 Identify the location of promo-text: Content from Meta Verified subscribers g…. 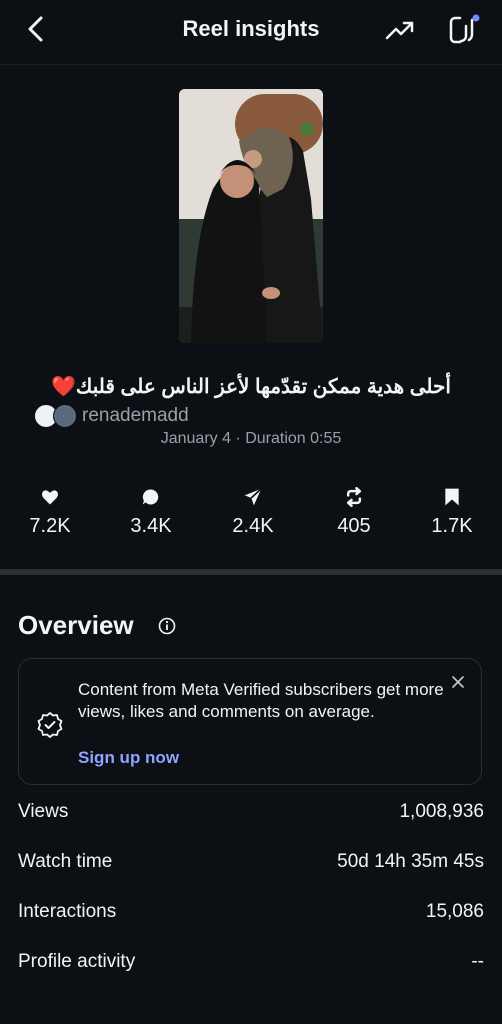
(261, 700).